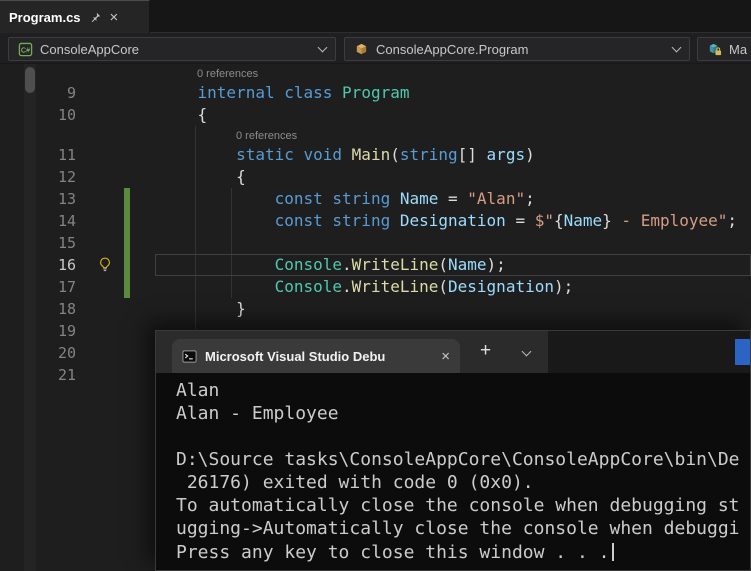  What do you see at coordinates (105, 265) in the screenshot?
I see `lightbulb-icon` at bounding box center [105, 265].